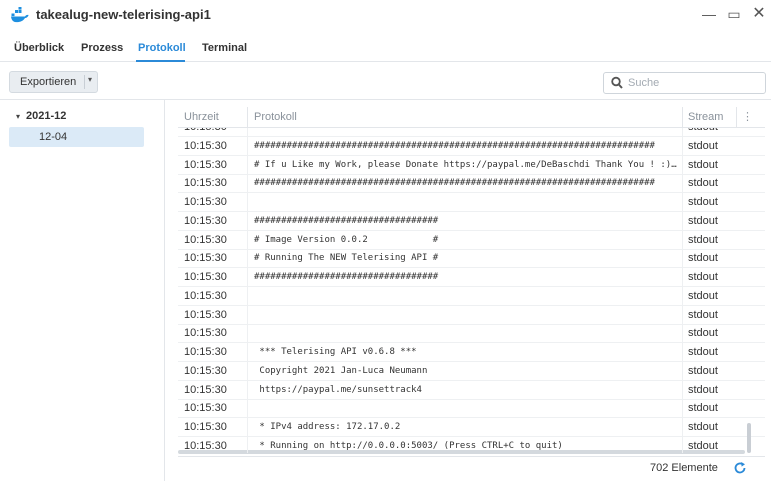 The image size is (771, 481). I want to click on search-box, so click(684, 83).